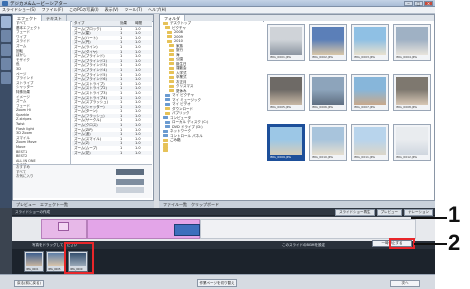 This screenshot has height=289, width=470. What do you see at coordinates (56, 261) in the screenshot?
I see `timeline-photo: IMG_0005` at bounding box center [56, 261].